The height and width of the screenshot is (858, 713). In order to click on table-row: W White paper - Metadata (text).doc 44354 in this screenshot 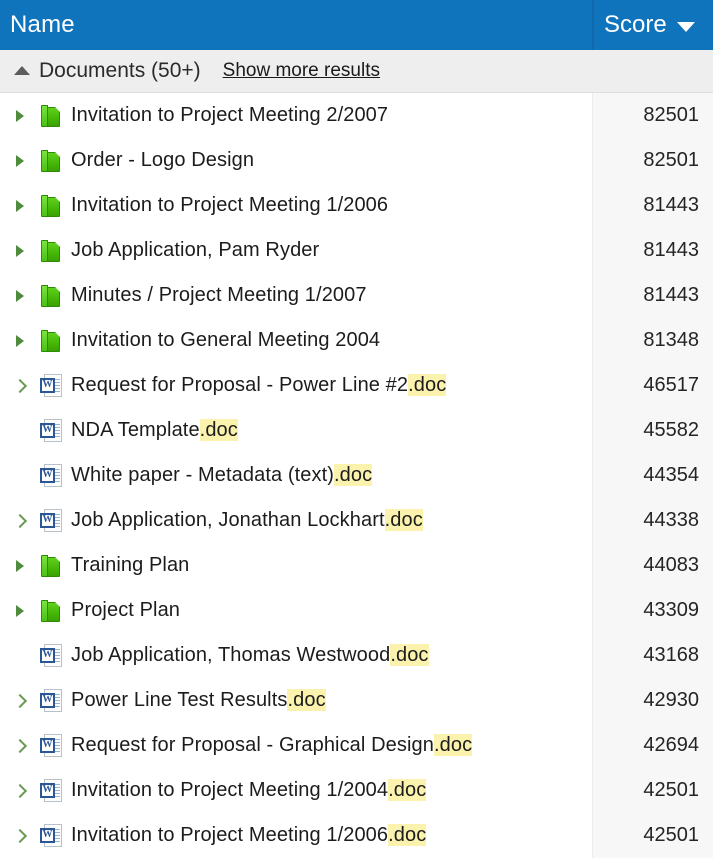, I will do `click(356, 475)`.